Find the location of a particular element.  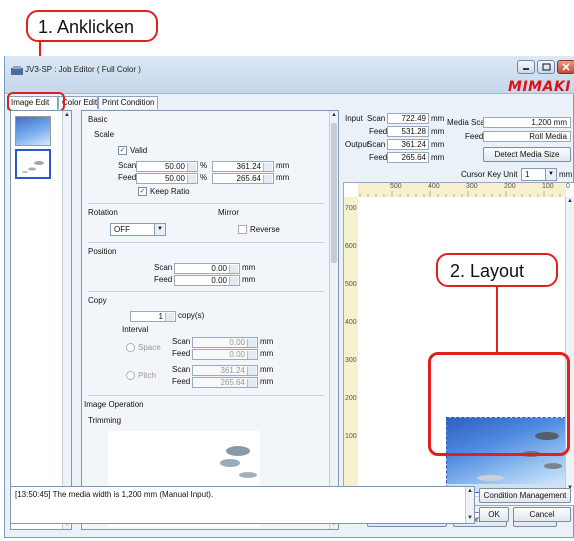

space-label: Space is located at coordinates (149, 347).